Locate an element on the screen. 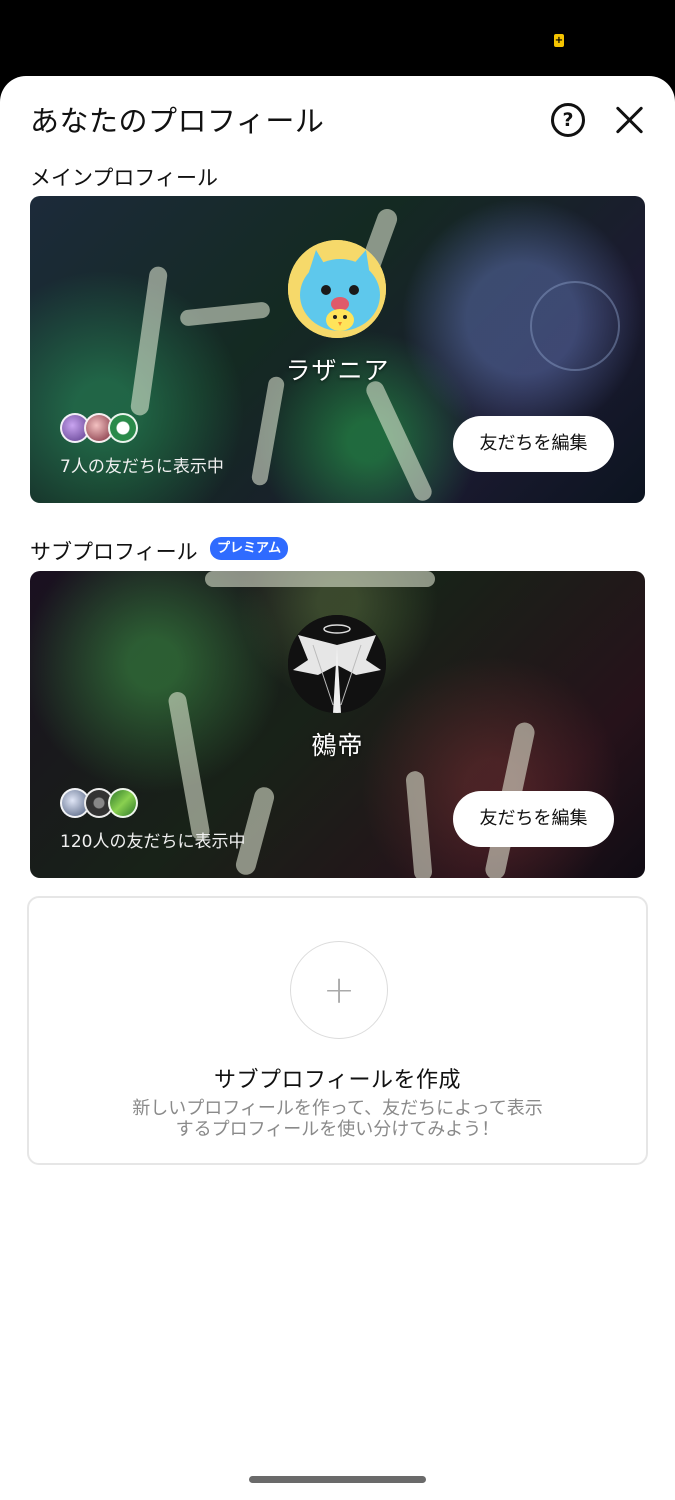  main-profile-label: メインプロフィール is located at coordinates (124, 178).